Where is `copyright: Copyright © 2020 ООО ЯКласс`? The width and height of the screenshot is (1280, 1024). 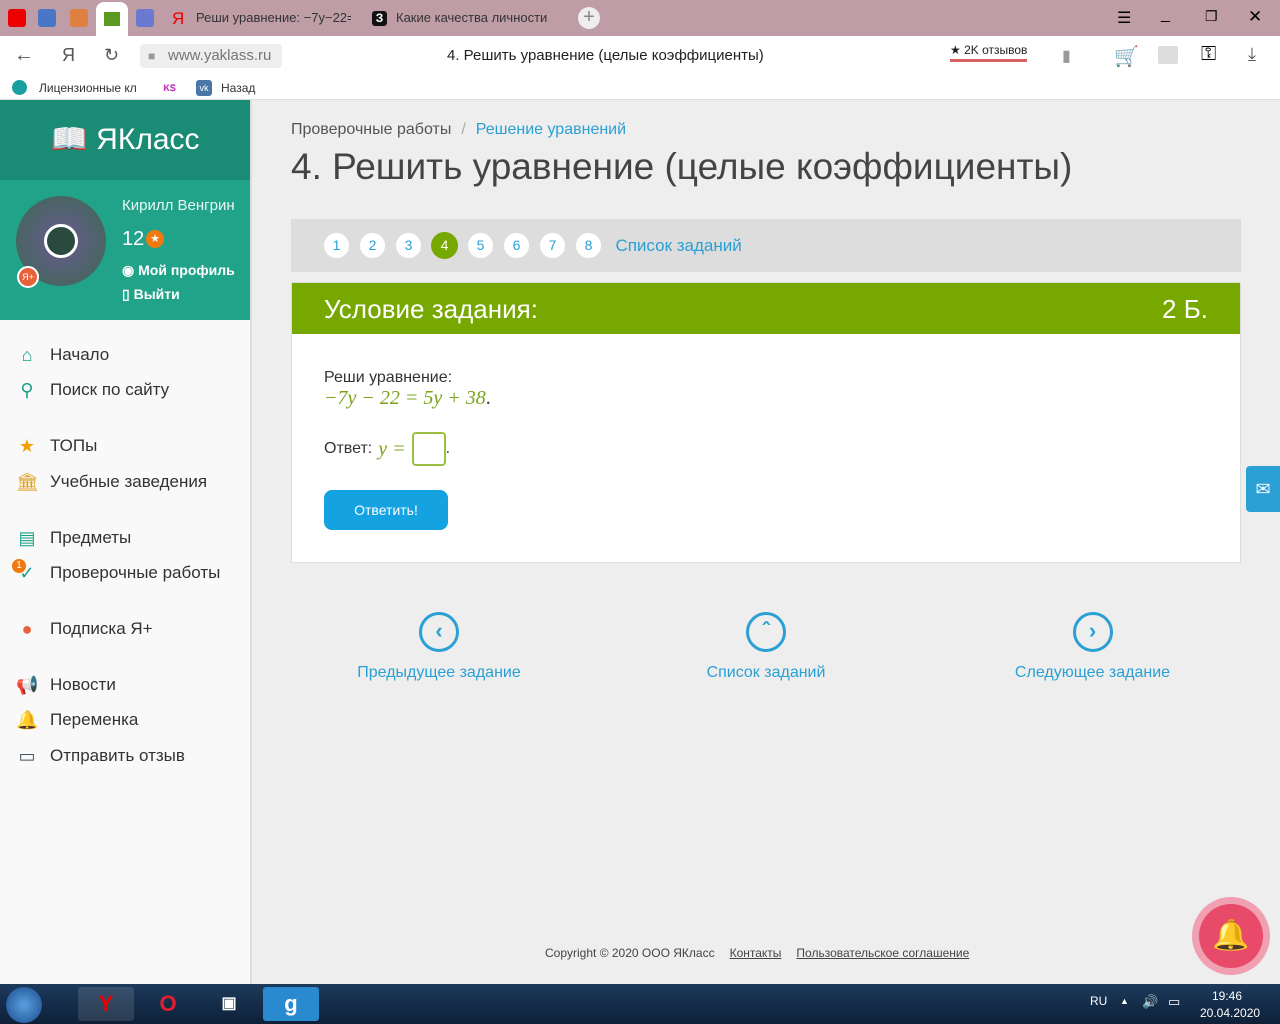
copyright: Copyright © 2020 ООО ЯКласс is located at coordinates (630, 953).